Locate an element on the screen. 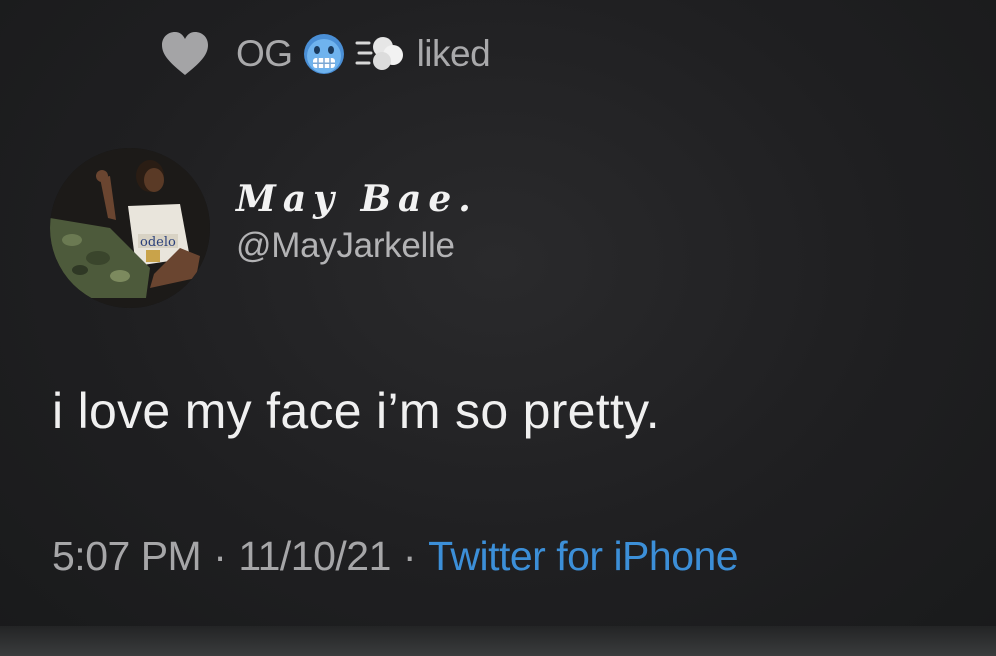  shirt-text: odelo is located at coordinates (158, 242).